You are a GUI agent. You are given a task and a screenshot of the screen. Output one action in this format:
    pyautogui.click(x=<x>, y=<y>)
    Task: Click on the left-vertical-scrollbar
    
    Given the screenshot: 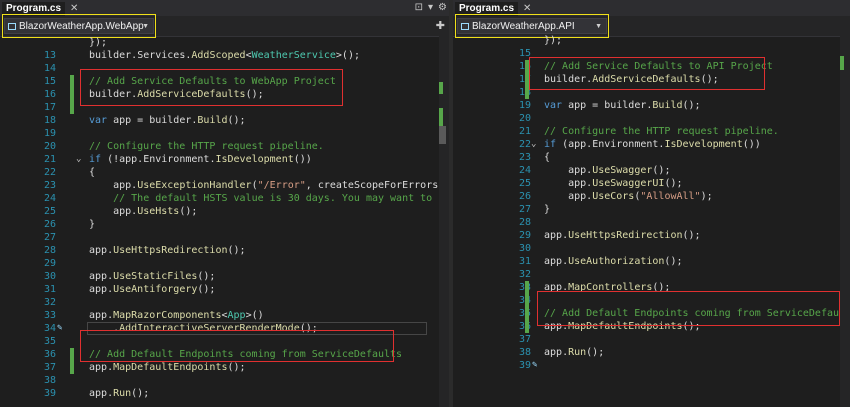 What is the action you would take?
    pyautogui.click(x=444, y=221)
    